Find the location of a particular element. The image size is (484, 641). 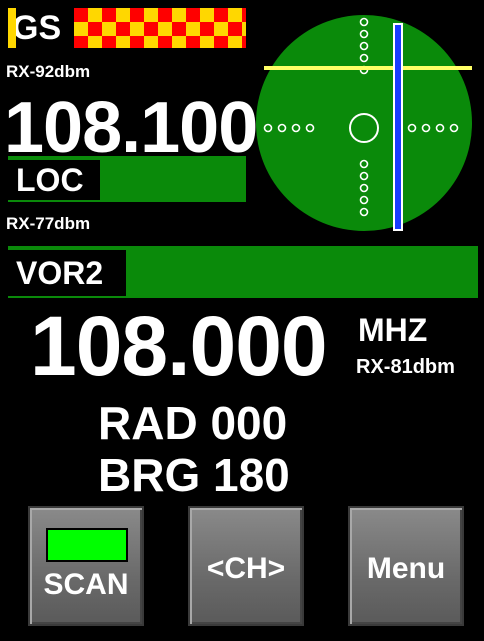

gs-rx-level: RX-92dbm is located at coordinates (48, 71).